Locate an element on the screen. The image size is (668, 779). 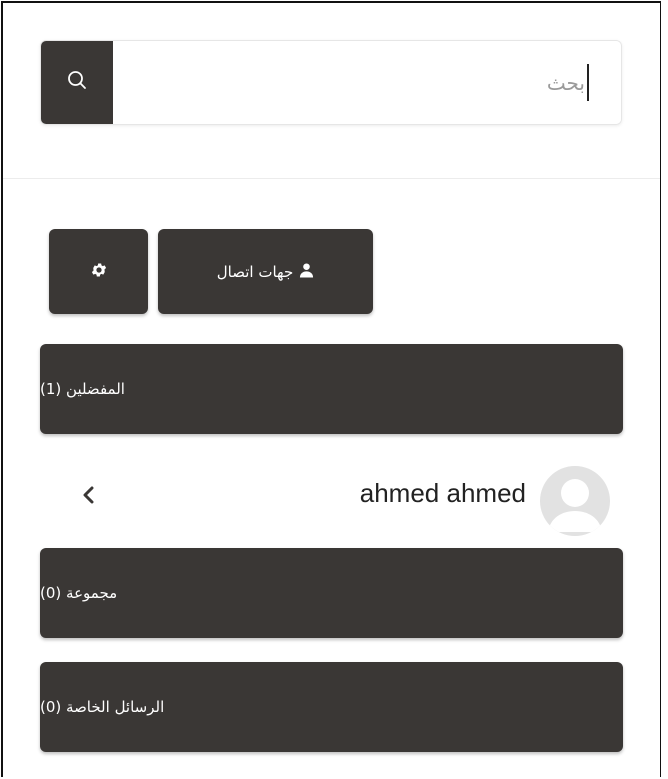
gear-icon is located at coordinates (99, 272).